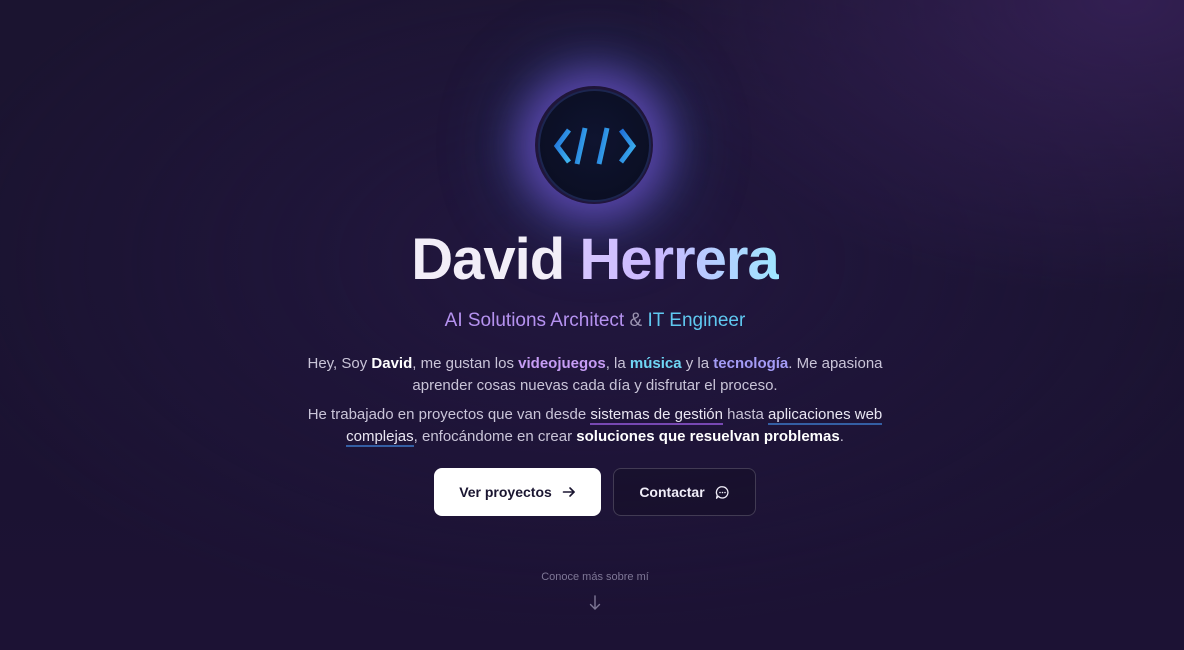 The height and width of the screenshot is (650, 1184). Describe the element at coordinates (592, 577) in the screenshot. I see `scroll-hint: Conoce más sobre mí` at that location.